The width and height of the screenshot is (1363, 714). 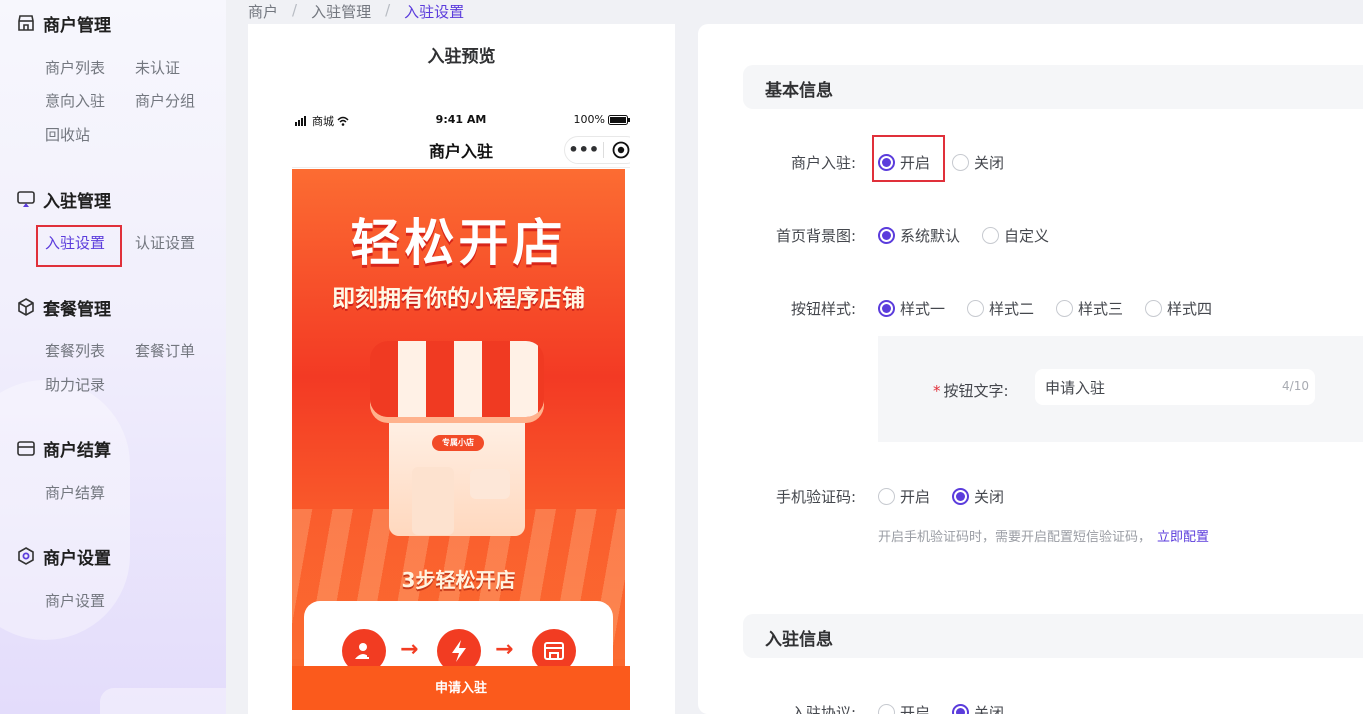 I want to click on sms-hint: 开启手机验证码时，需要开启配置短信验证码， 立即配置, so click(x=1043, y=535).